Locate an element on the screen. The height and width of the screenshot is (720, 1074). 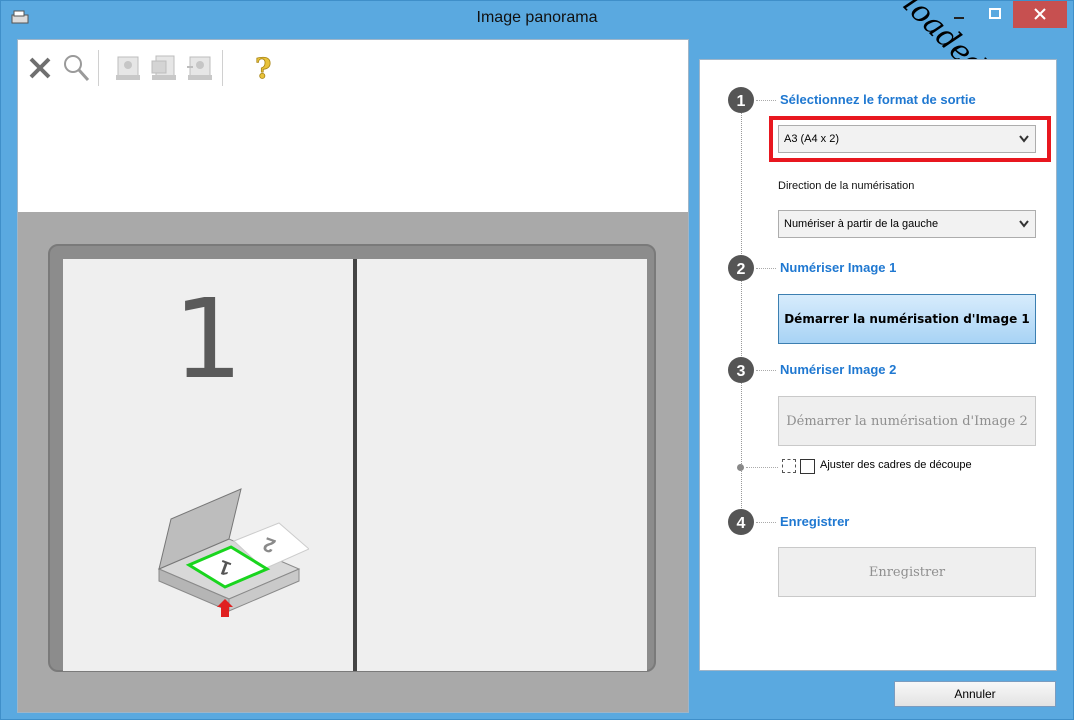
close-button is located at coordinates (1040, 14).